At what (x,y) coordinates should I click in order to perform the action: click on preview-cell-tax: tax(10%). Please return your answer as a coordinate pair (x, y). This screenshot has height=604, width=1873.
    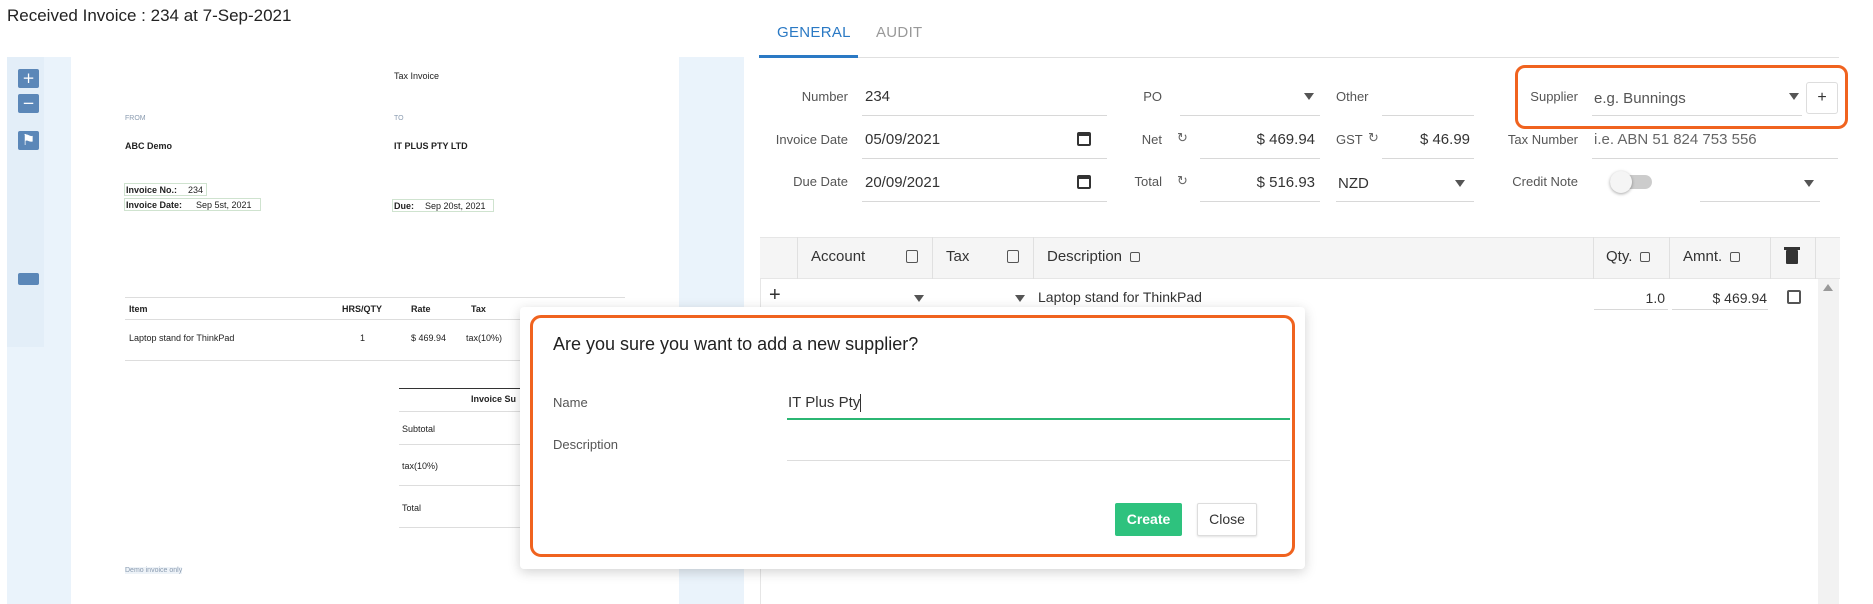
    Looking at the image, I should click on (484, 338).